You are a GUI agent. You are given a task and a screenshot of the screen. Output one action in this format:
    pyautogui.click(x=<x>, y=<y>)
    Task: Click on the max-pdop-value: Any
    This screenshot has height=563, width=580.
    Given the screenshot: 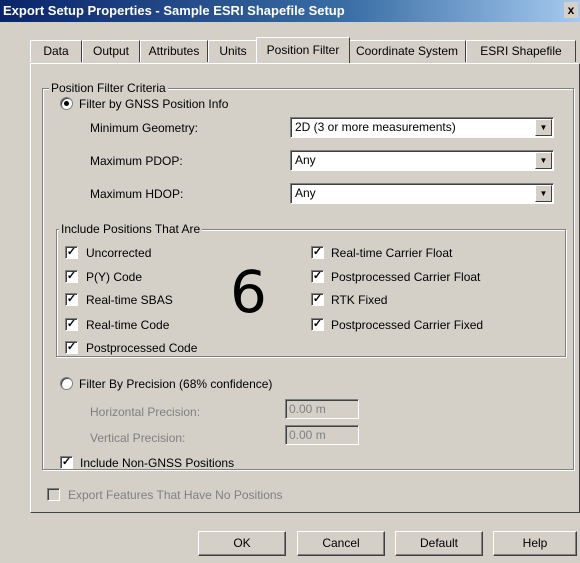 What is the action you would take?
    pyautogui.click(x=305, y=160)
    